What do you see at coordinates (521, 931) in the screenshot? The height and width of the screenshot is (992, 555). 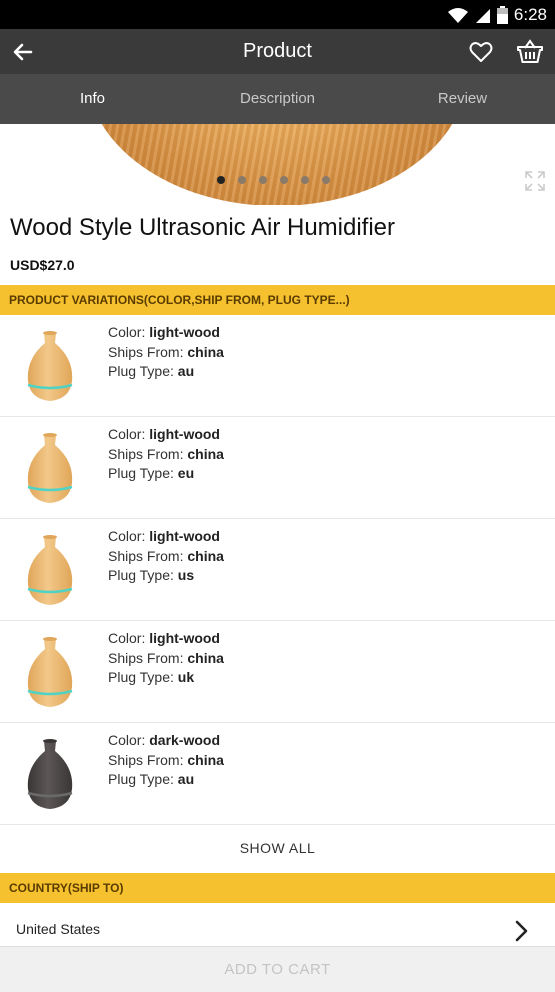 I see `chevron-right-icon` at bounding box center [521, 931].